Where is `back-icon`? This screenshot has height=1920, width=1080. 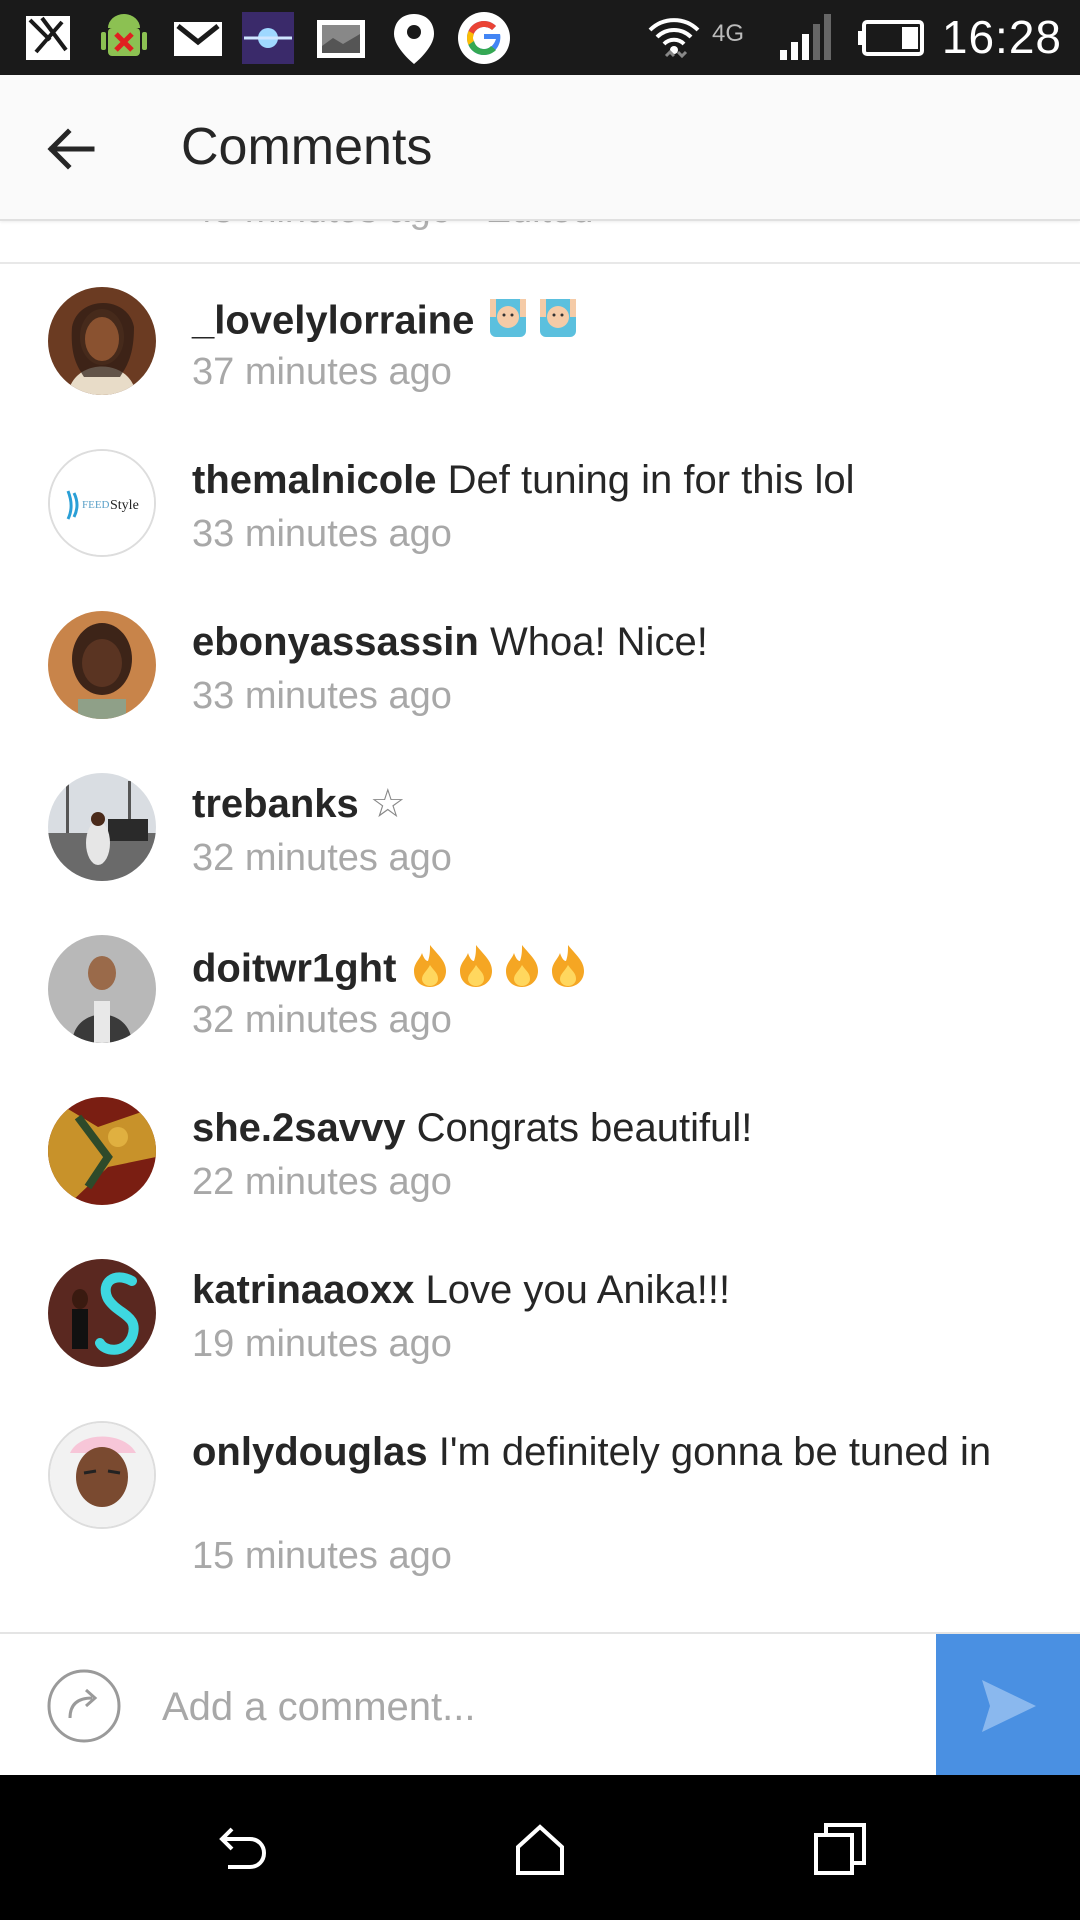 back-icon is located at coordinates (240, 1849).